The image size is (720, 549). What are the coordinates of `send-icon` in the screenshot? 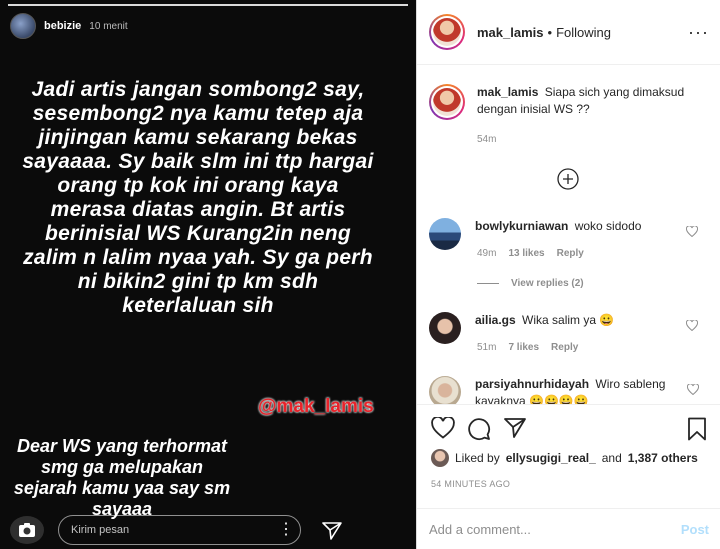 It's located at (332, 531).